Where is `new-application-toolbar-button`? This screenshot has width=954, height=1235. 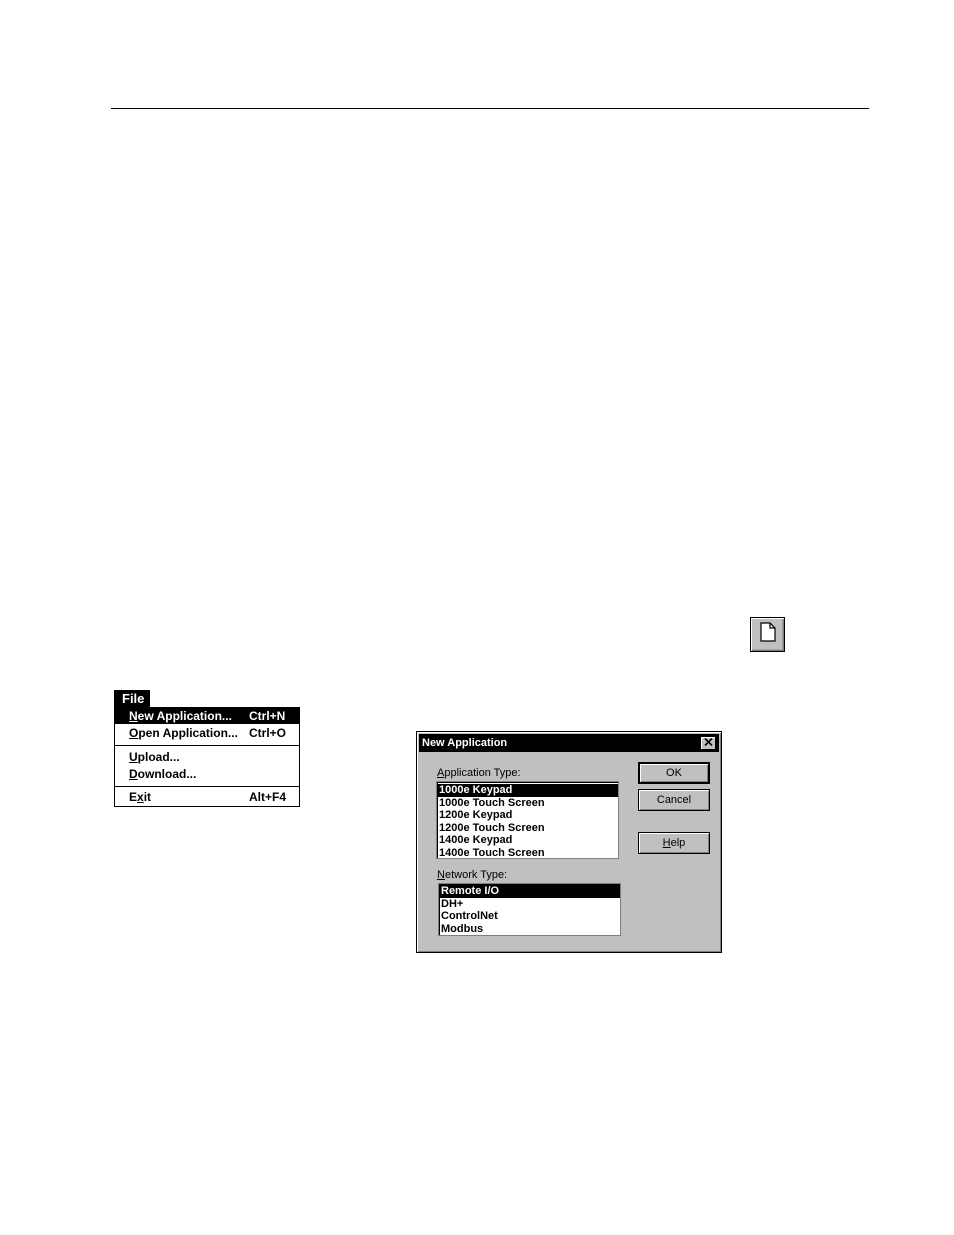
new-application-toolbar-button is located at coordinates (767, 634).